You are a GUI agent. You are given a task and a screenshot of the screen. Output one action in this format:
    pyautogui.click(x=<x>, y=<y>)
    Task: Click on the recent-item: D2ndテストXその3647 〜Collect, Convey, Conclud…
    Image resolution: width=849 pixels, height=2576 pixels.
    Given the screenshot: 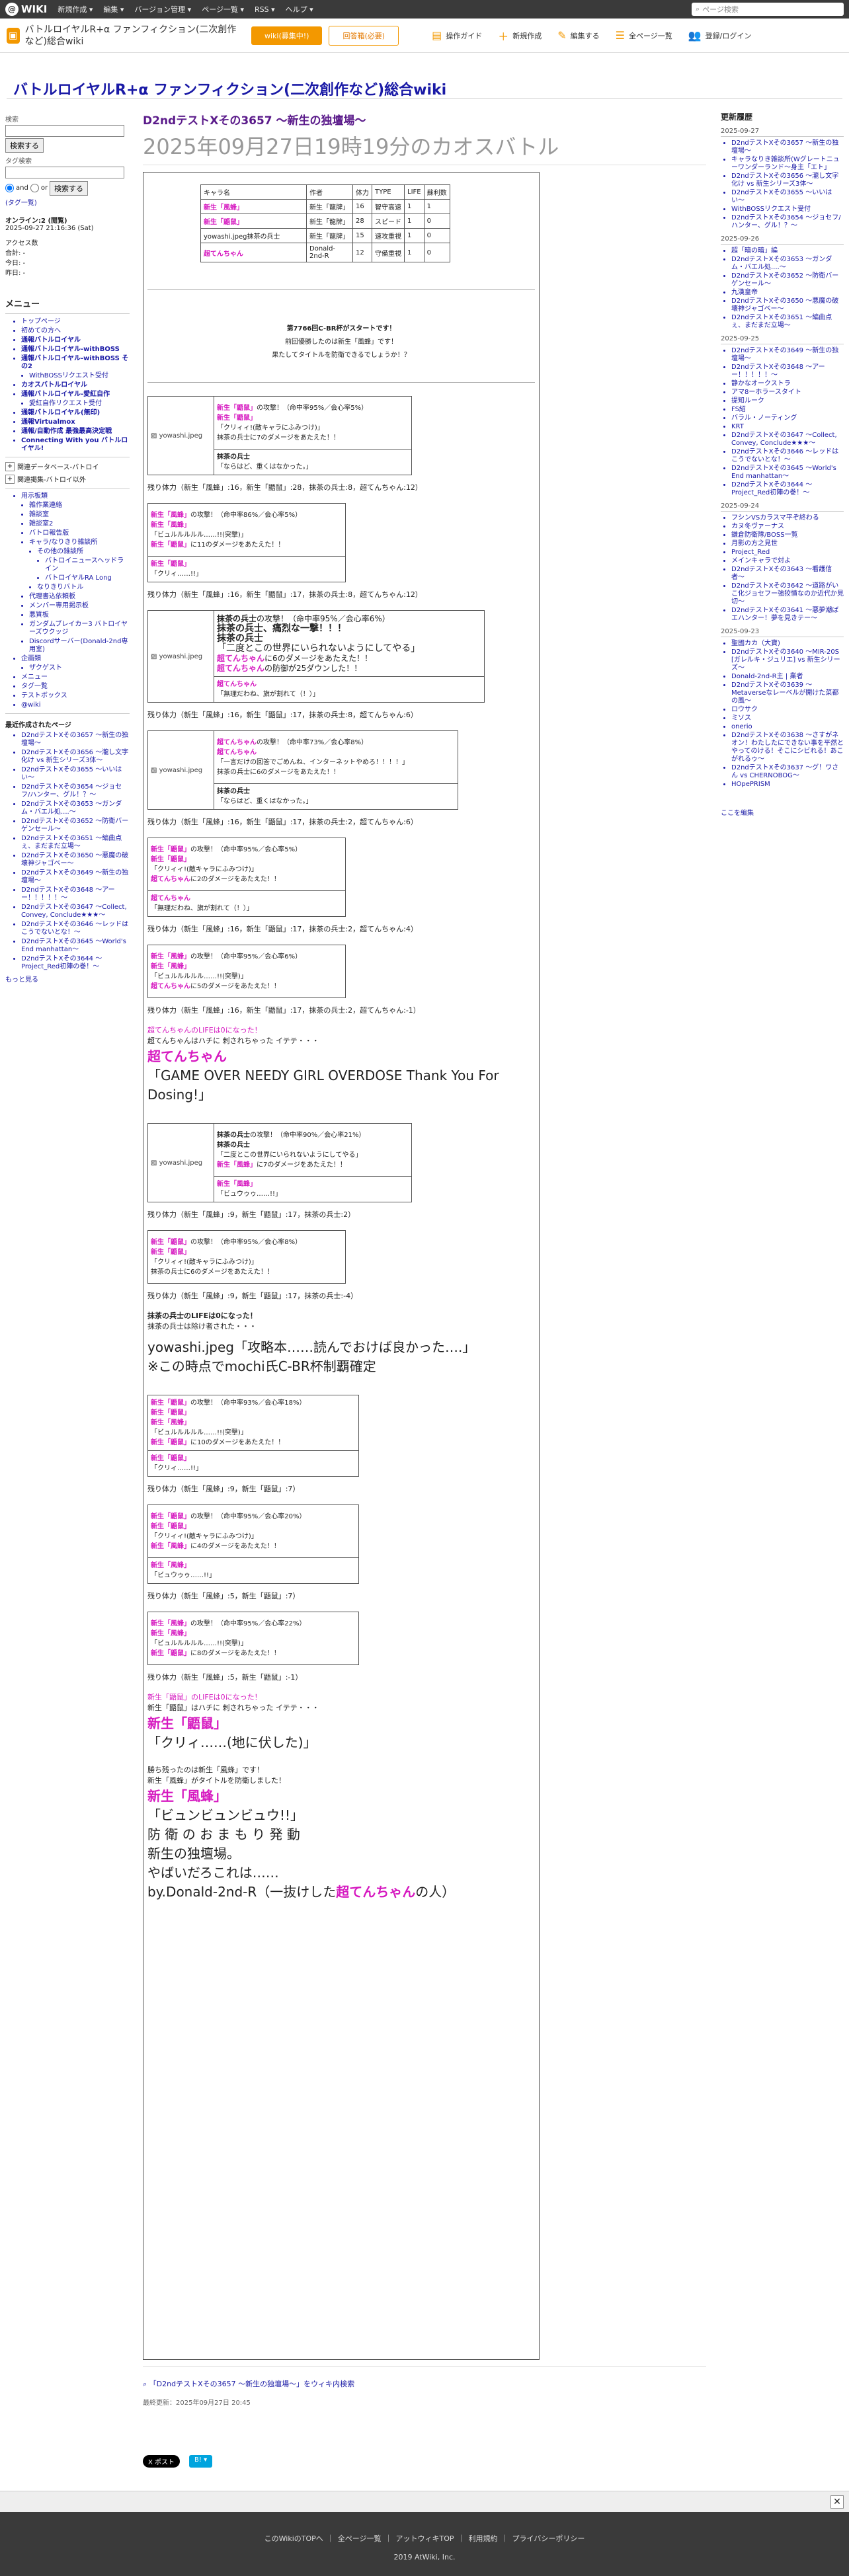 What is the action you would take?
    pyautogui.click(x=75, y=911)
    